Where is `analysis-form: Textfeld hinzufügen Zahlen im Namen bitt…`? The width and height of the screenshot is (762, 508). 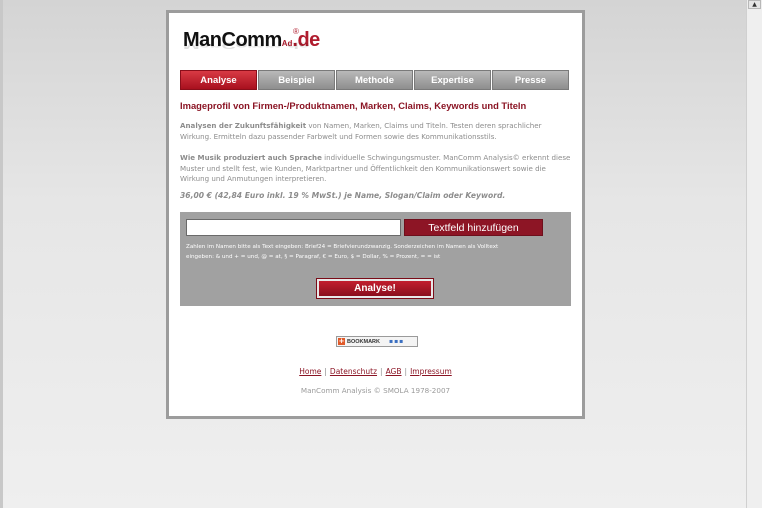
analysis-form: Textfeld hinzufügen Zahlen im Namen bitt… is located at coordinates (375, 259).